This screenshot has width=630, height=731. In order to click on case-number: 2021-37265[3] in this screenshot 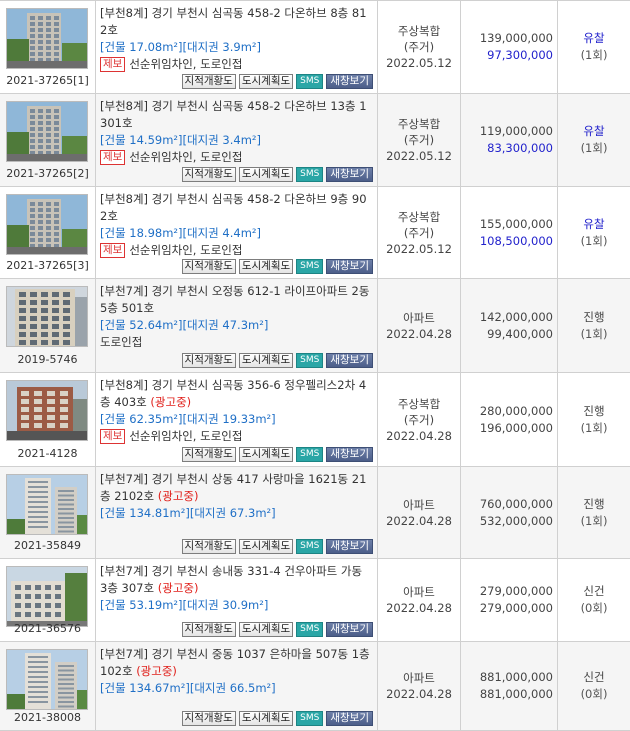, I will do `click(47, 265)`.